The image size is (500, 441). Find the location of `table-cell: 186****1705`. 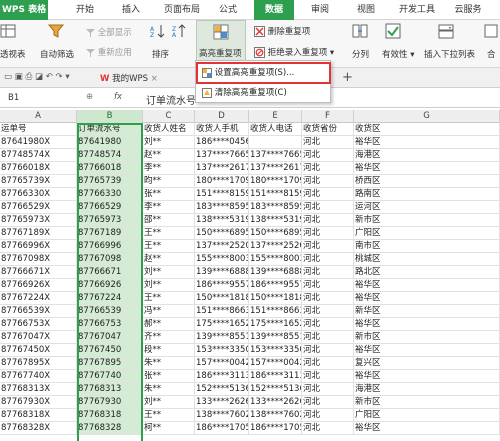

table-cell: 186****1705 is located at coordinates (275, 428).